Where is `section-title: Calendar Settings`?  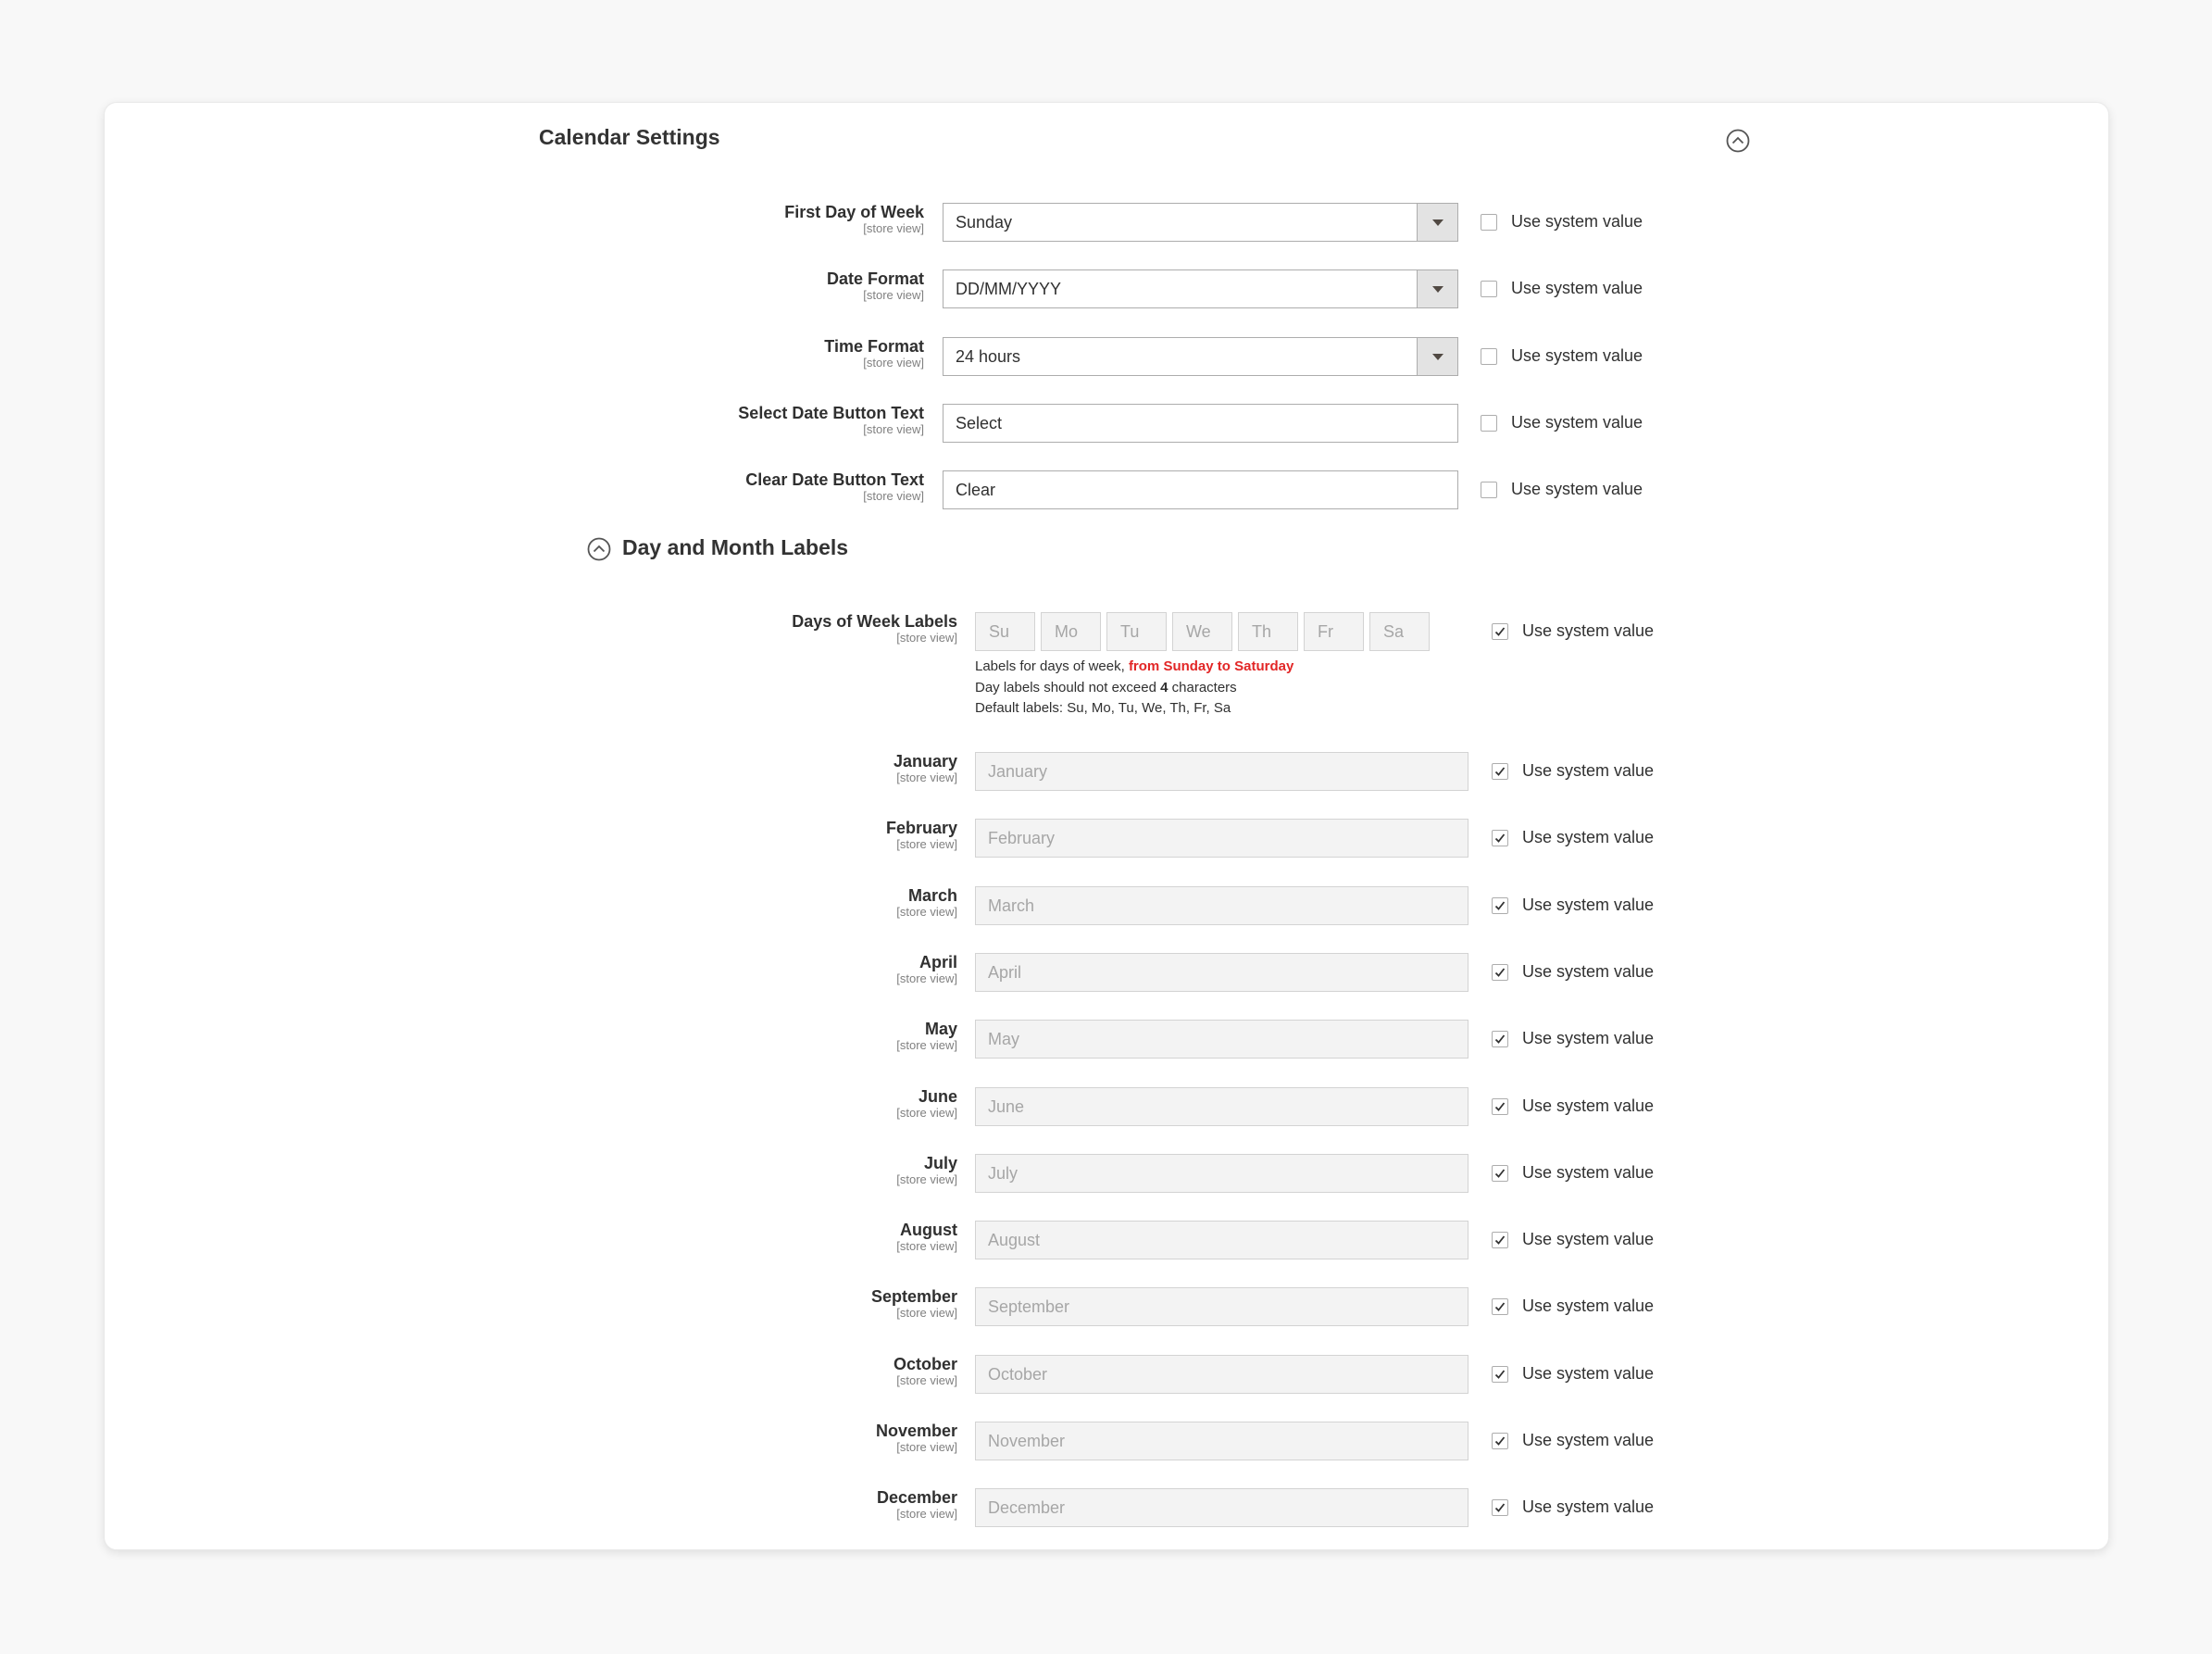 section-title: Calendar Settings is located at coordinates (630, 137).